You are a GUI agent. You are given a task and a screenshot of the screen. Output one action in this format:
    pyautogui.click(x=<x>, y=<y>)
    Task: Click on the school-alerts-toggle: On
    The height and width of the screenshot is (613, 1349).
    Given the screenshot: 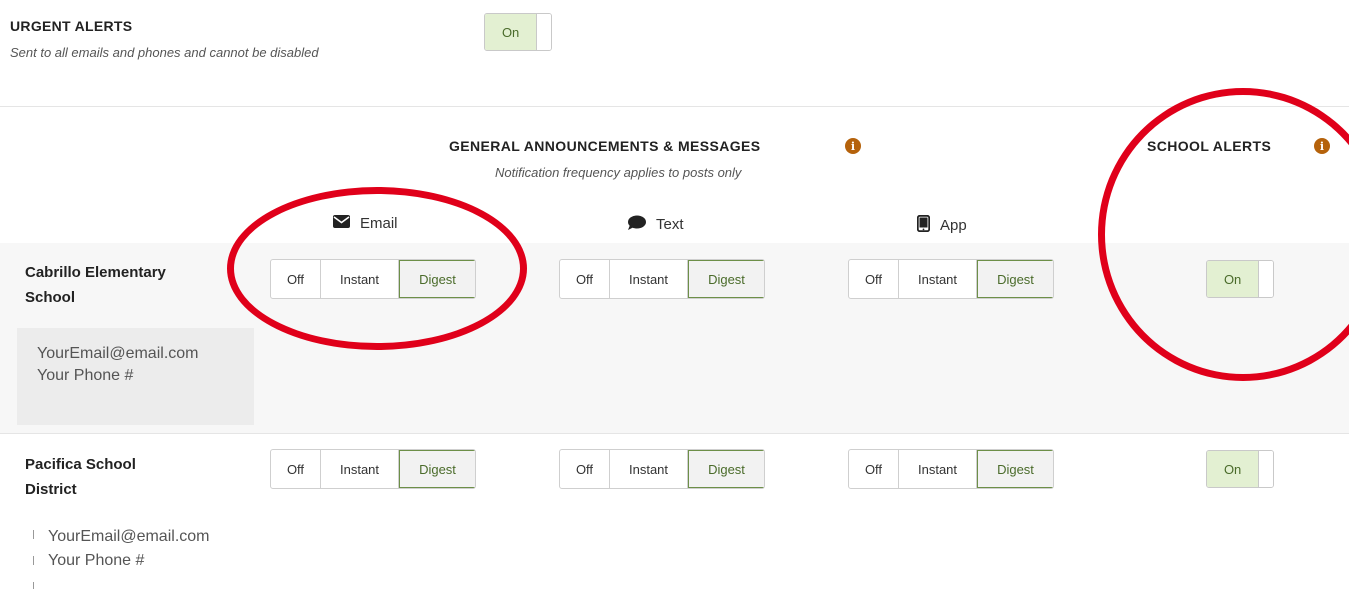 What is the action you would take?
    pyautogui.click(x=1240, y=469)
    